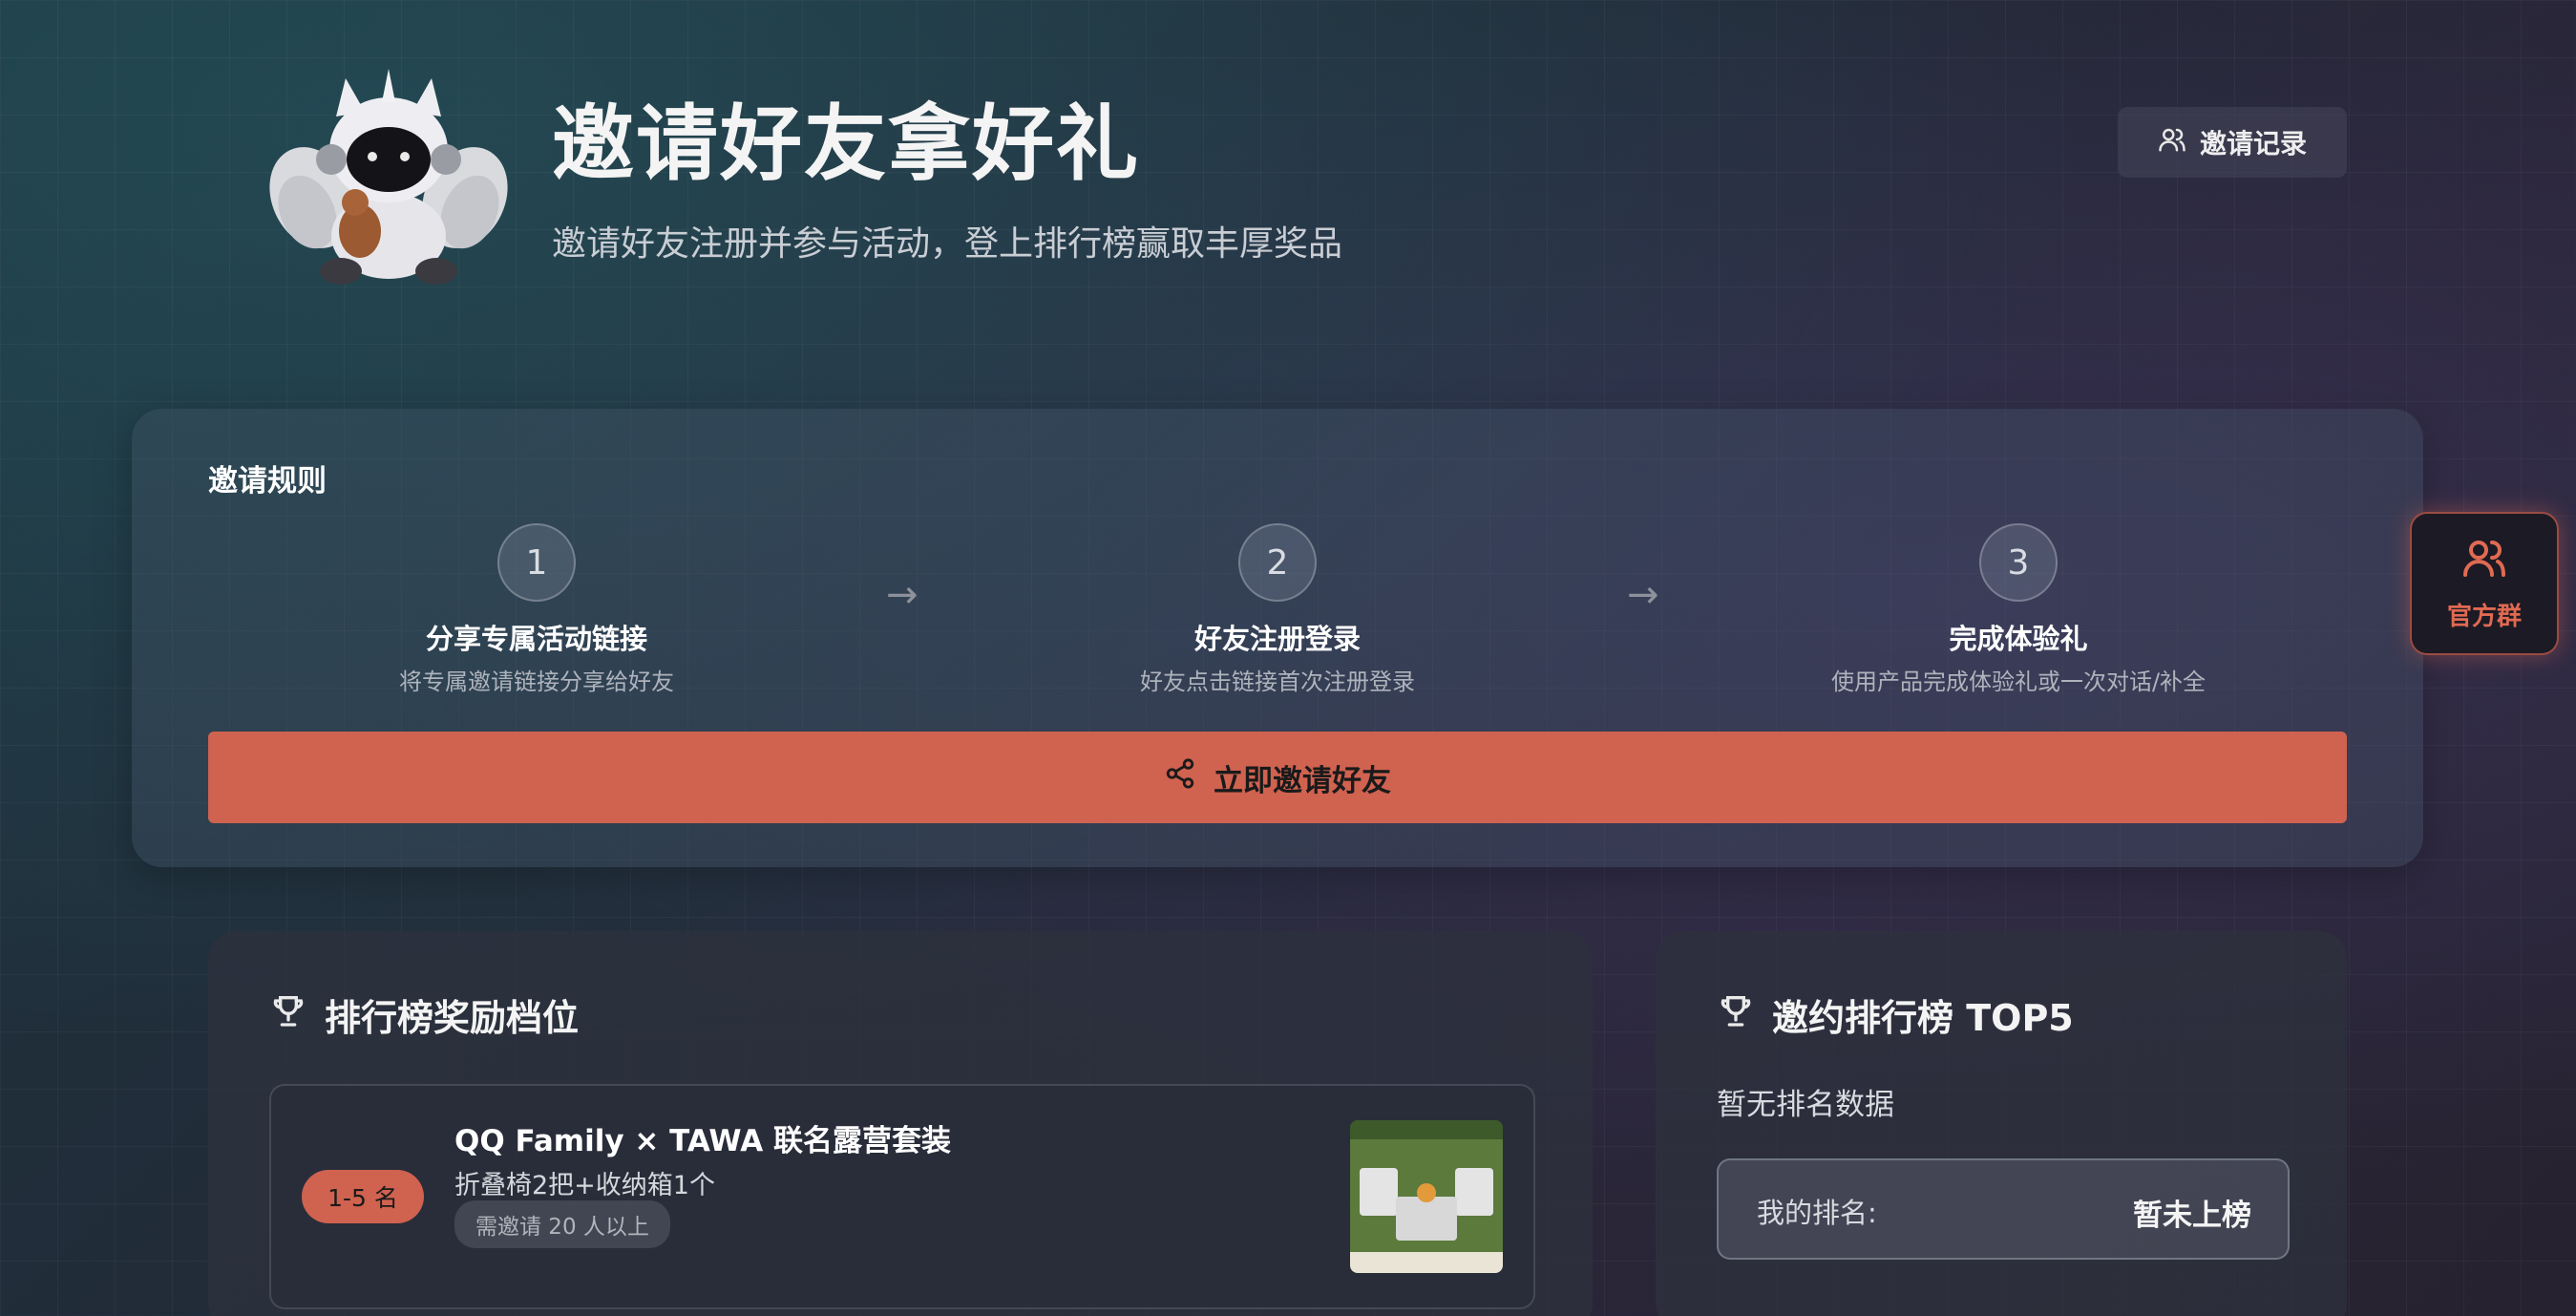 The image size is (2576, 1316). I want to click on rewards-header: 排行榜奖励档位, so click(424, 1014).